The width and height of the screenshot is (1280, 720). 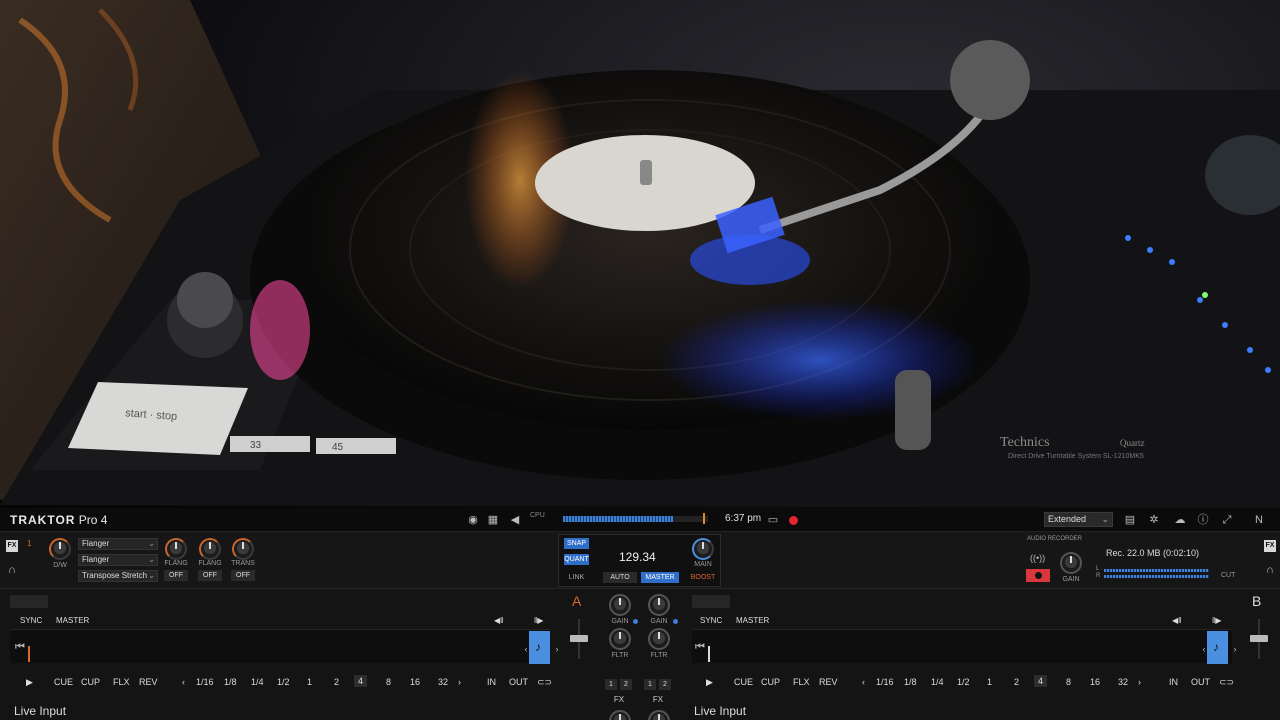 What do you see at coordinates (576, 577) in the screenshot?
I see `link-button: LINK` at bounding box center [576, 577].